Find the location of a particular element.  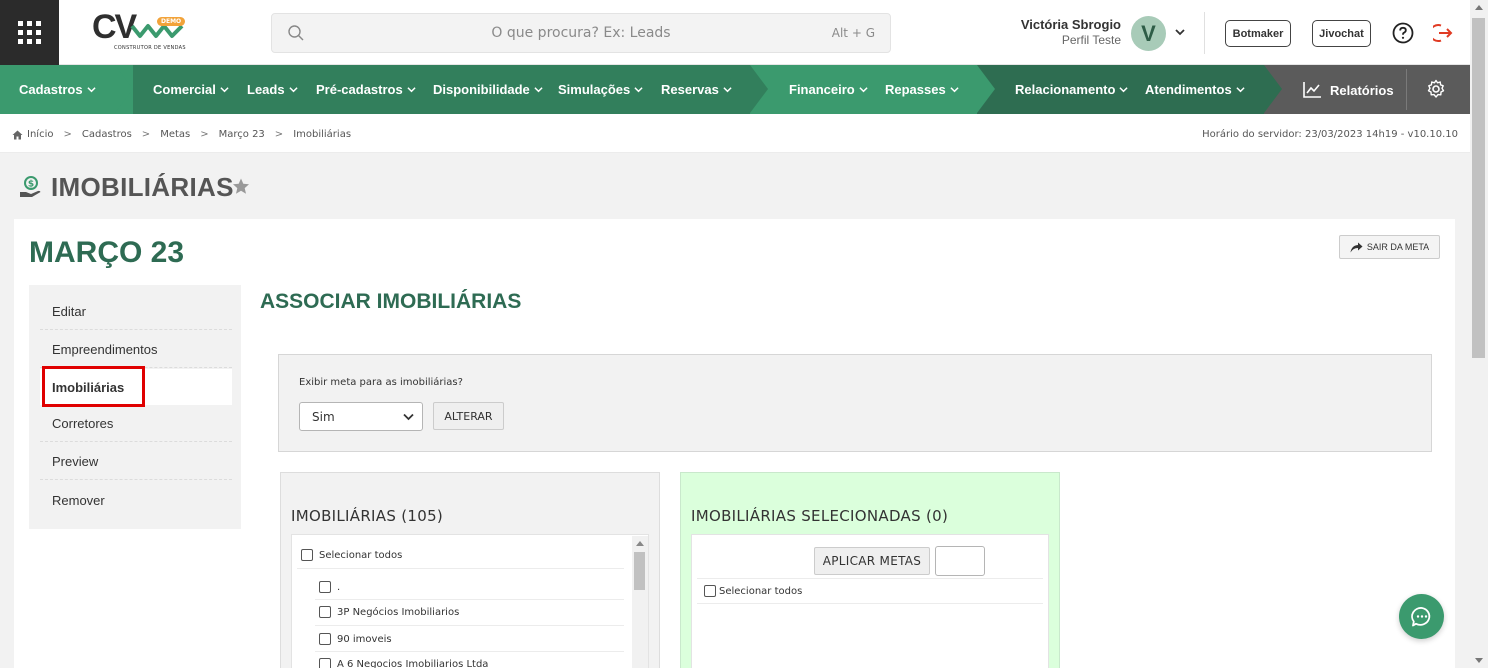

list-item: 3P Negócios Imobiliarios is located at coordinates (389, 612).